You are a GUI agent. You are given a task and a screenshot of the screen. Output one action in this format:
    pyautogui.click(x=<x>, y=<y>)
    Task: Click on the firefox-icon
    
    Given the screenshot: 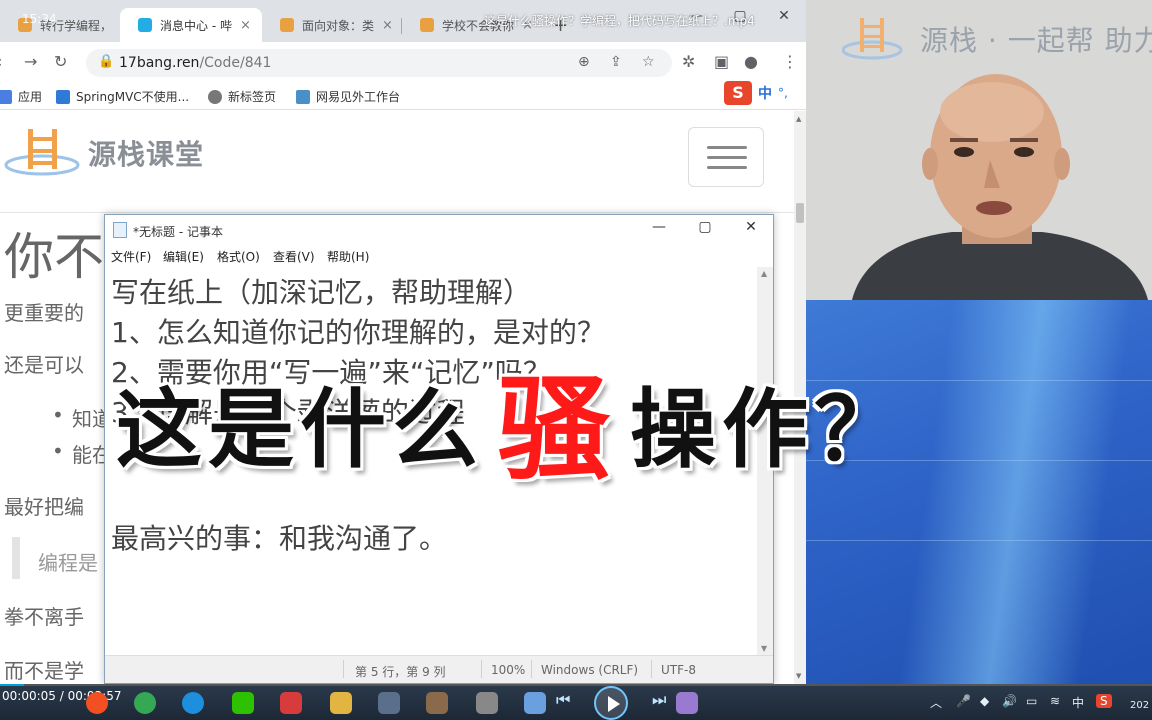 What is the action you would take?
    pyautogui.click(x=97, y=703)
    